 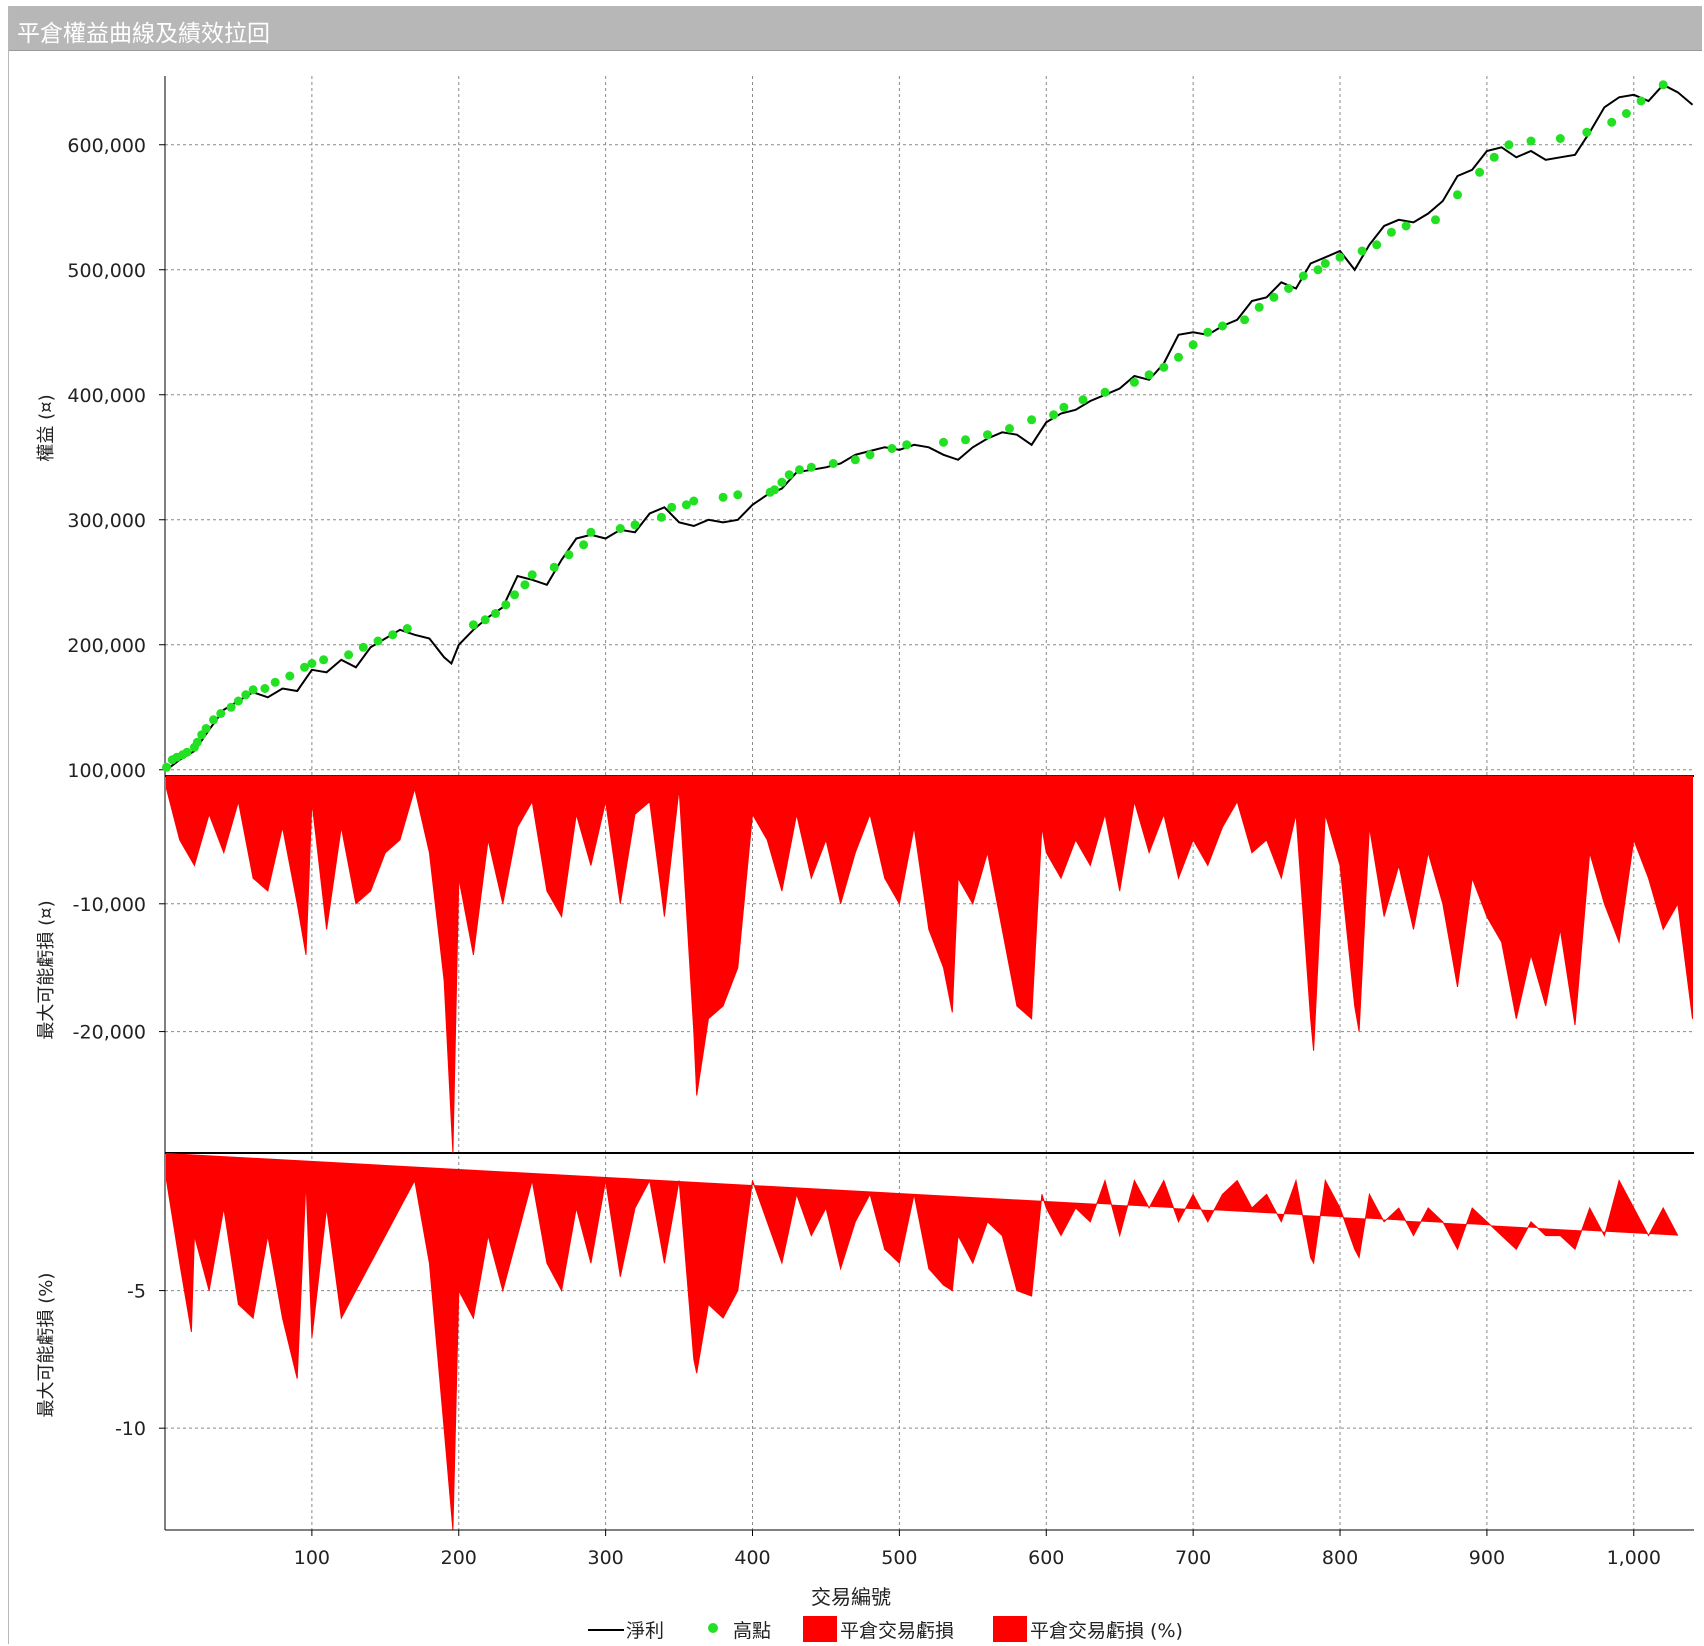 What do you see at coordinates (46, 1345) in the screenshot?
I see `drawdown-percent-y-axis-label: 最大可能虧損 (%)` at bounding box center [46, 1345].